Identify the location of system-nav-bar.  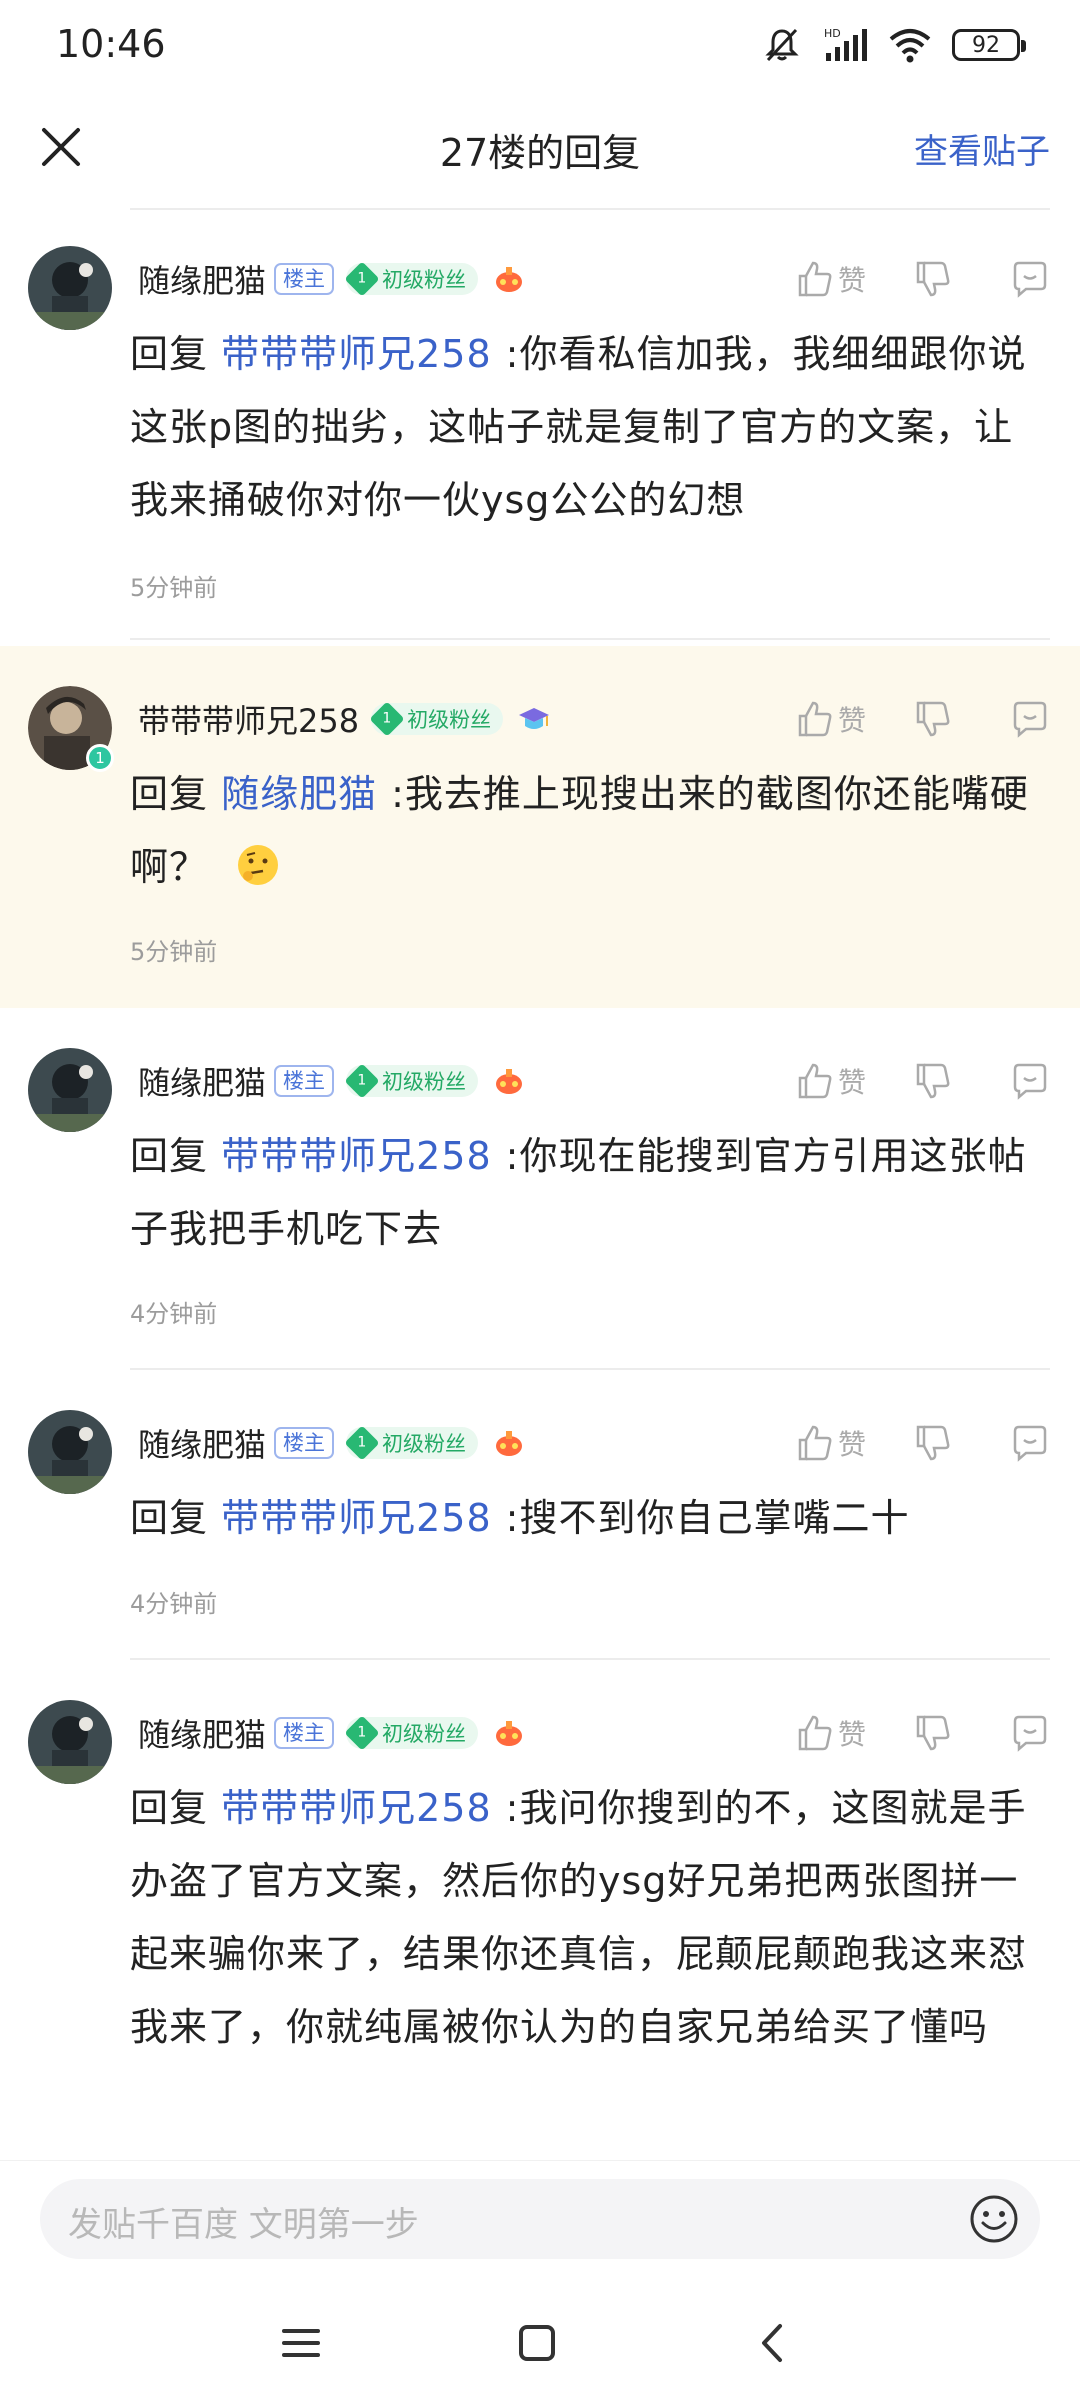
(540, 2345).